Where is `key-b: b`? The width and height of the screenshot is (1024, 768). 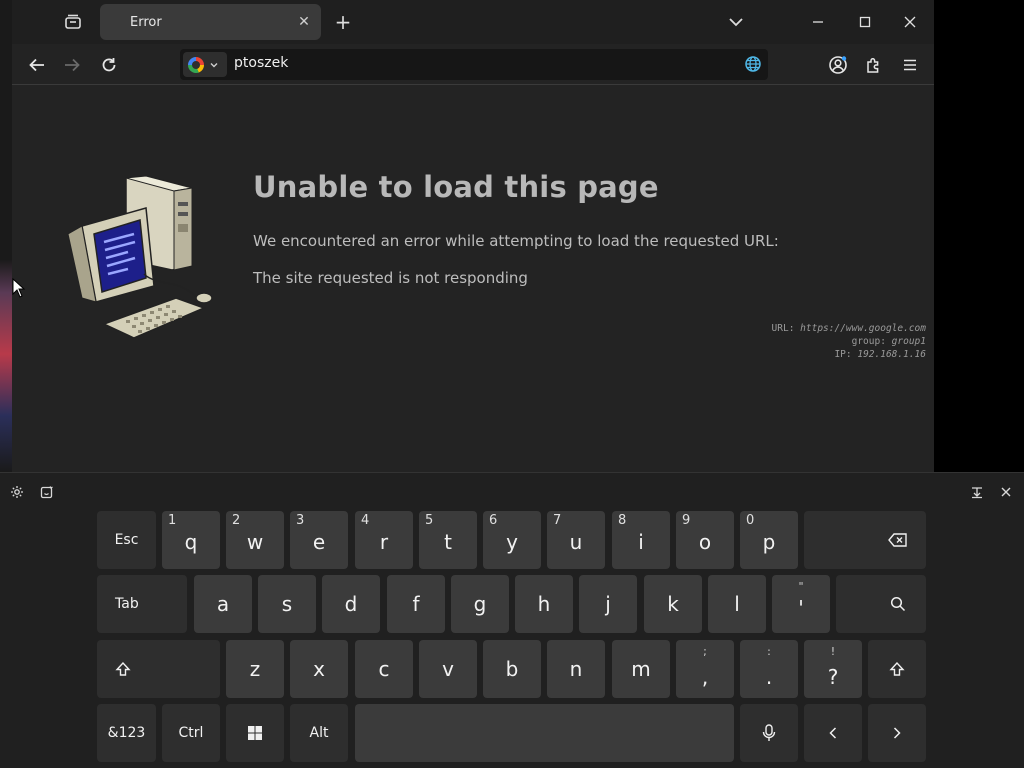 key-b: b is located at coordinates (512, 669).